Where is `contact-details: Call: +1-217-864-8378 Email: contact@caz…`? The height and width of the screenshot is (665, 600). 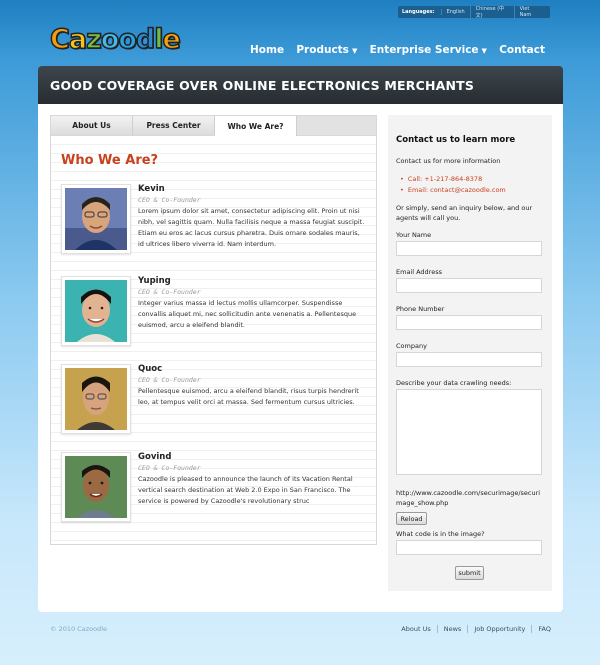 contact-details: Call: +1-217-864-8378 Email: contact@caz… is located at coordinates (453, 185).